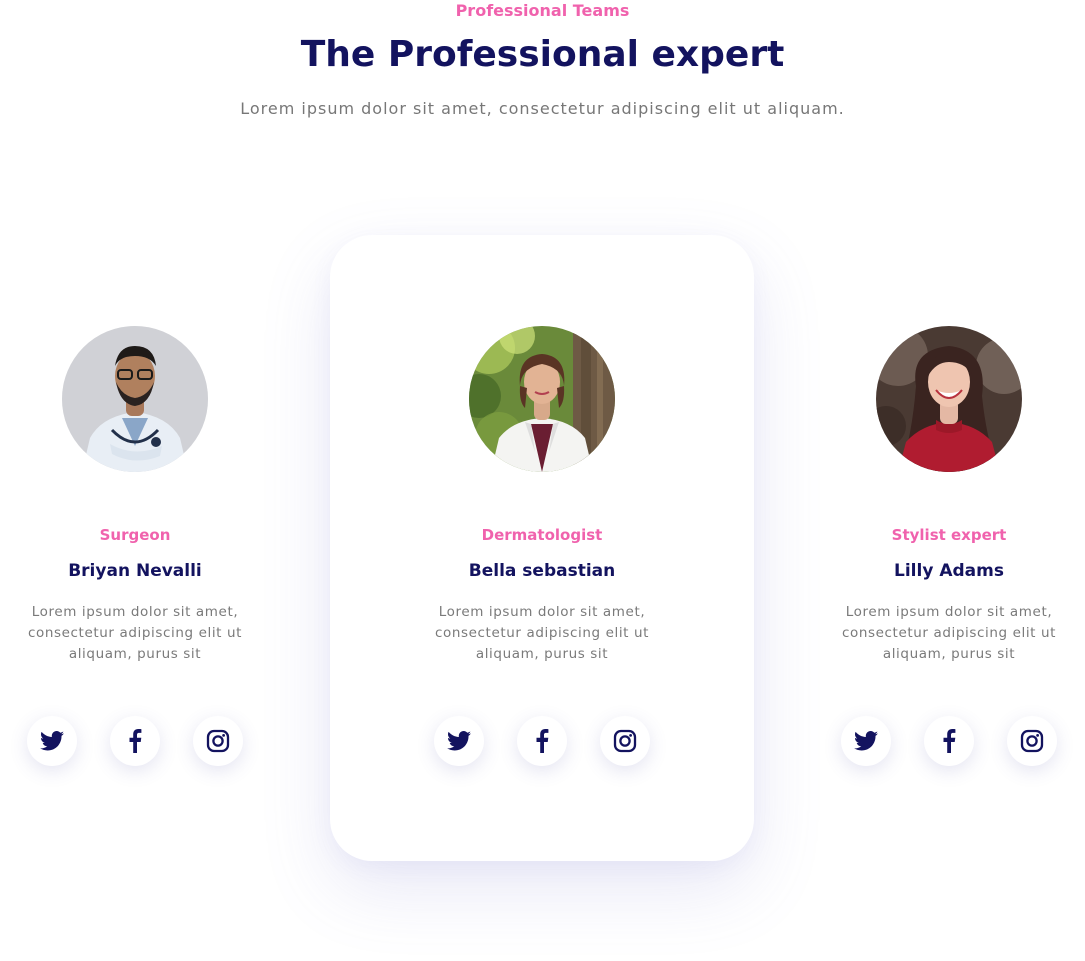 Image resolution: width=1085 pixels, height=961 pixels. Describe the element at coordinates (135, 571) in the screenshot. I see `member-name: Briyan Nevalli` at that location.